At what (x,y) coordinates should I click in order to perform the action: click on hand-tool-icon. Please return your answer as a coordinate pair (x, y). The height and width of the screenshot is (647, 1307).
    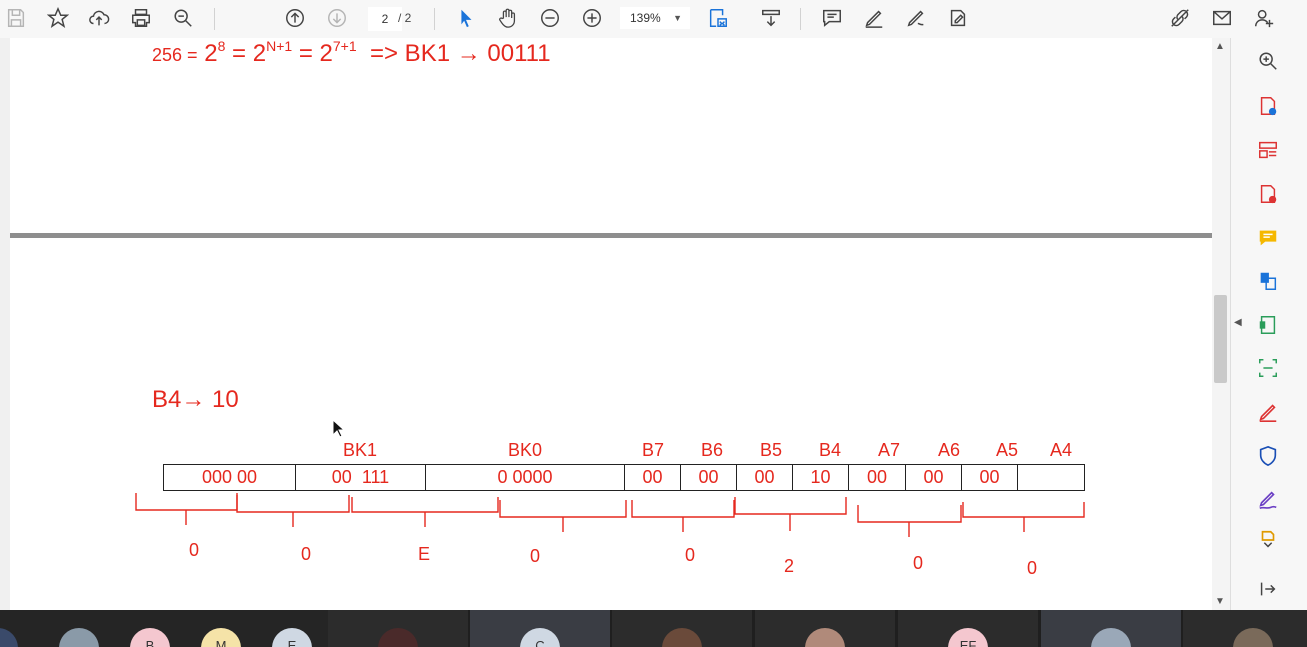
    Looking at the image, I should click on (508, 18).